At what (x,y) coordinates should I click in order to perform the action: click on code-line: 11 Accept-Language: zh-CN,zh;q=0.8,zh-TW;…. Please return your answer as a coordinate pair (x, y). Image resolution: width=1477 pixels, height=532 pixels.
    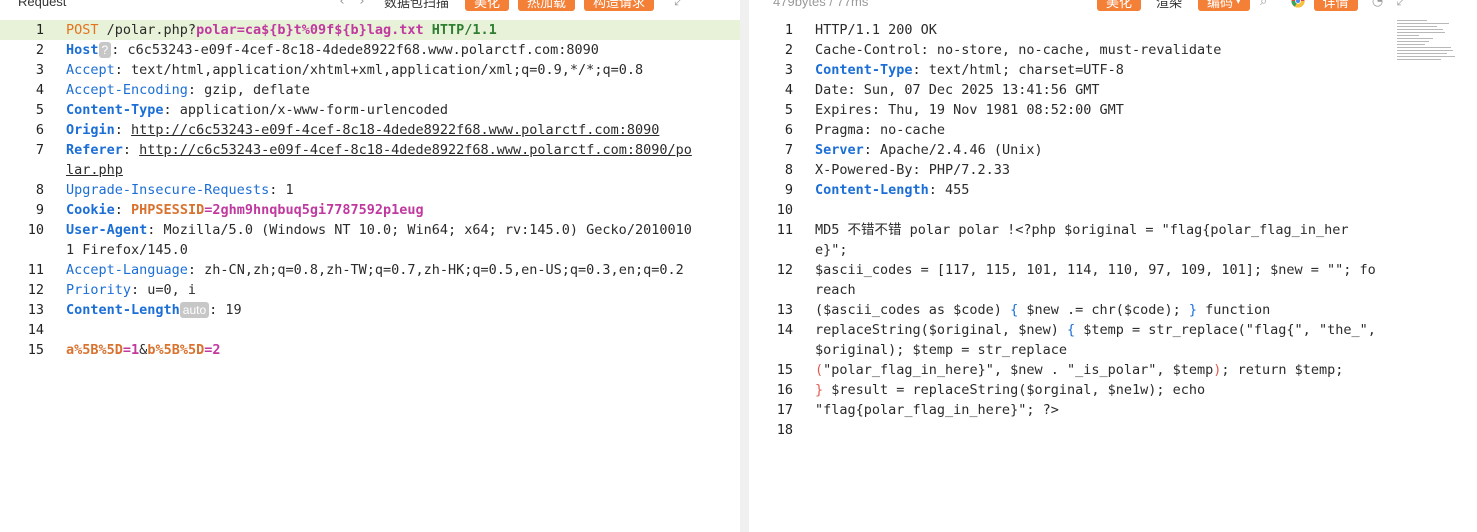
    Looking at the image, I should click on (355, 270).